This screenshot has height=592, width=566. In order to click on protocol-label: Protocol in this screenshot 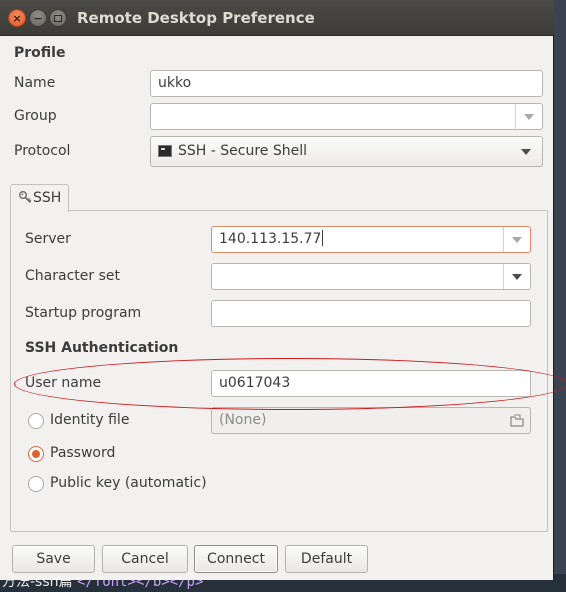, I will do `click(42, 151)`.